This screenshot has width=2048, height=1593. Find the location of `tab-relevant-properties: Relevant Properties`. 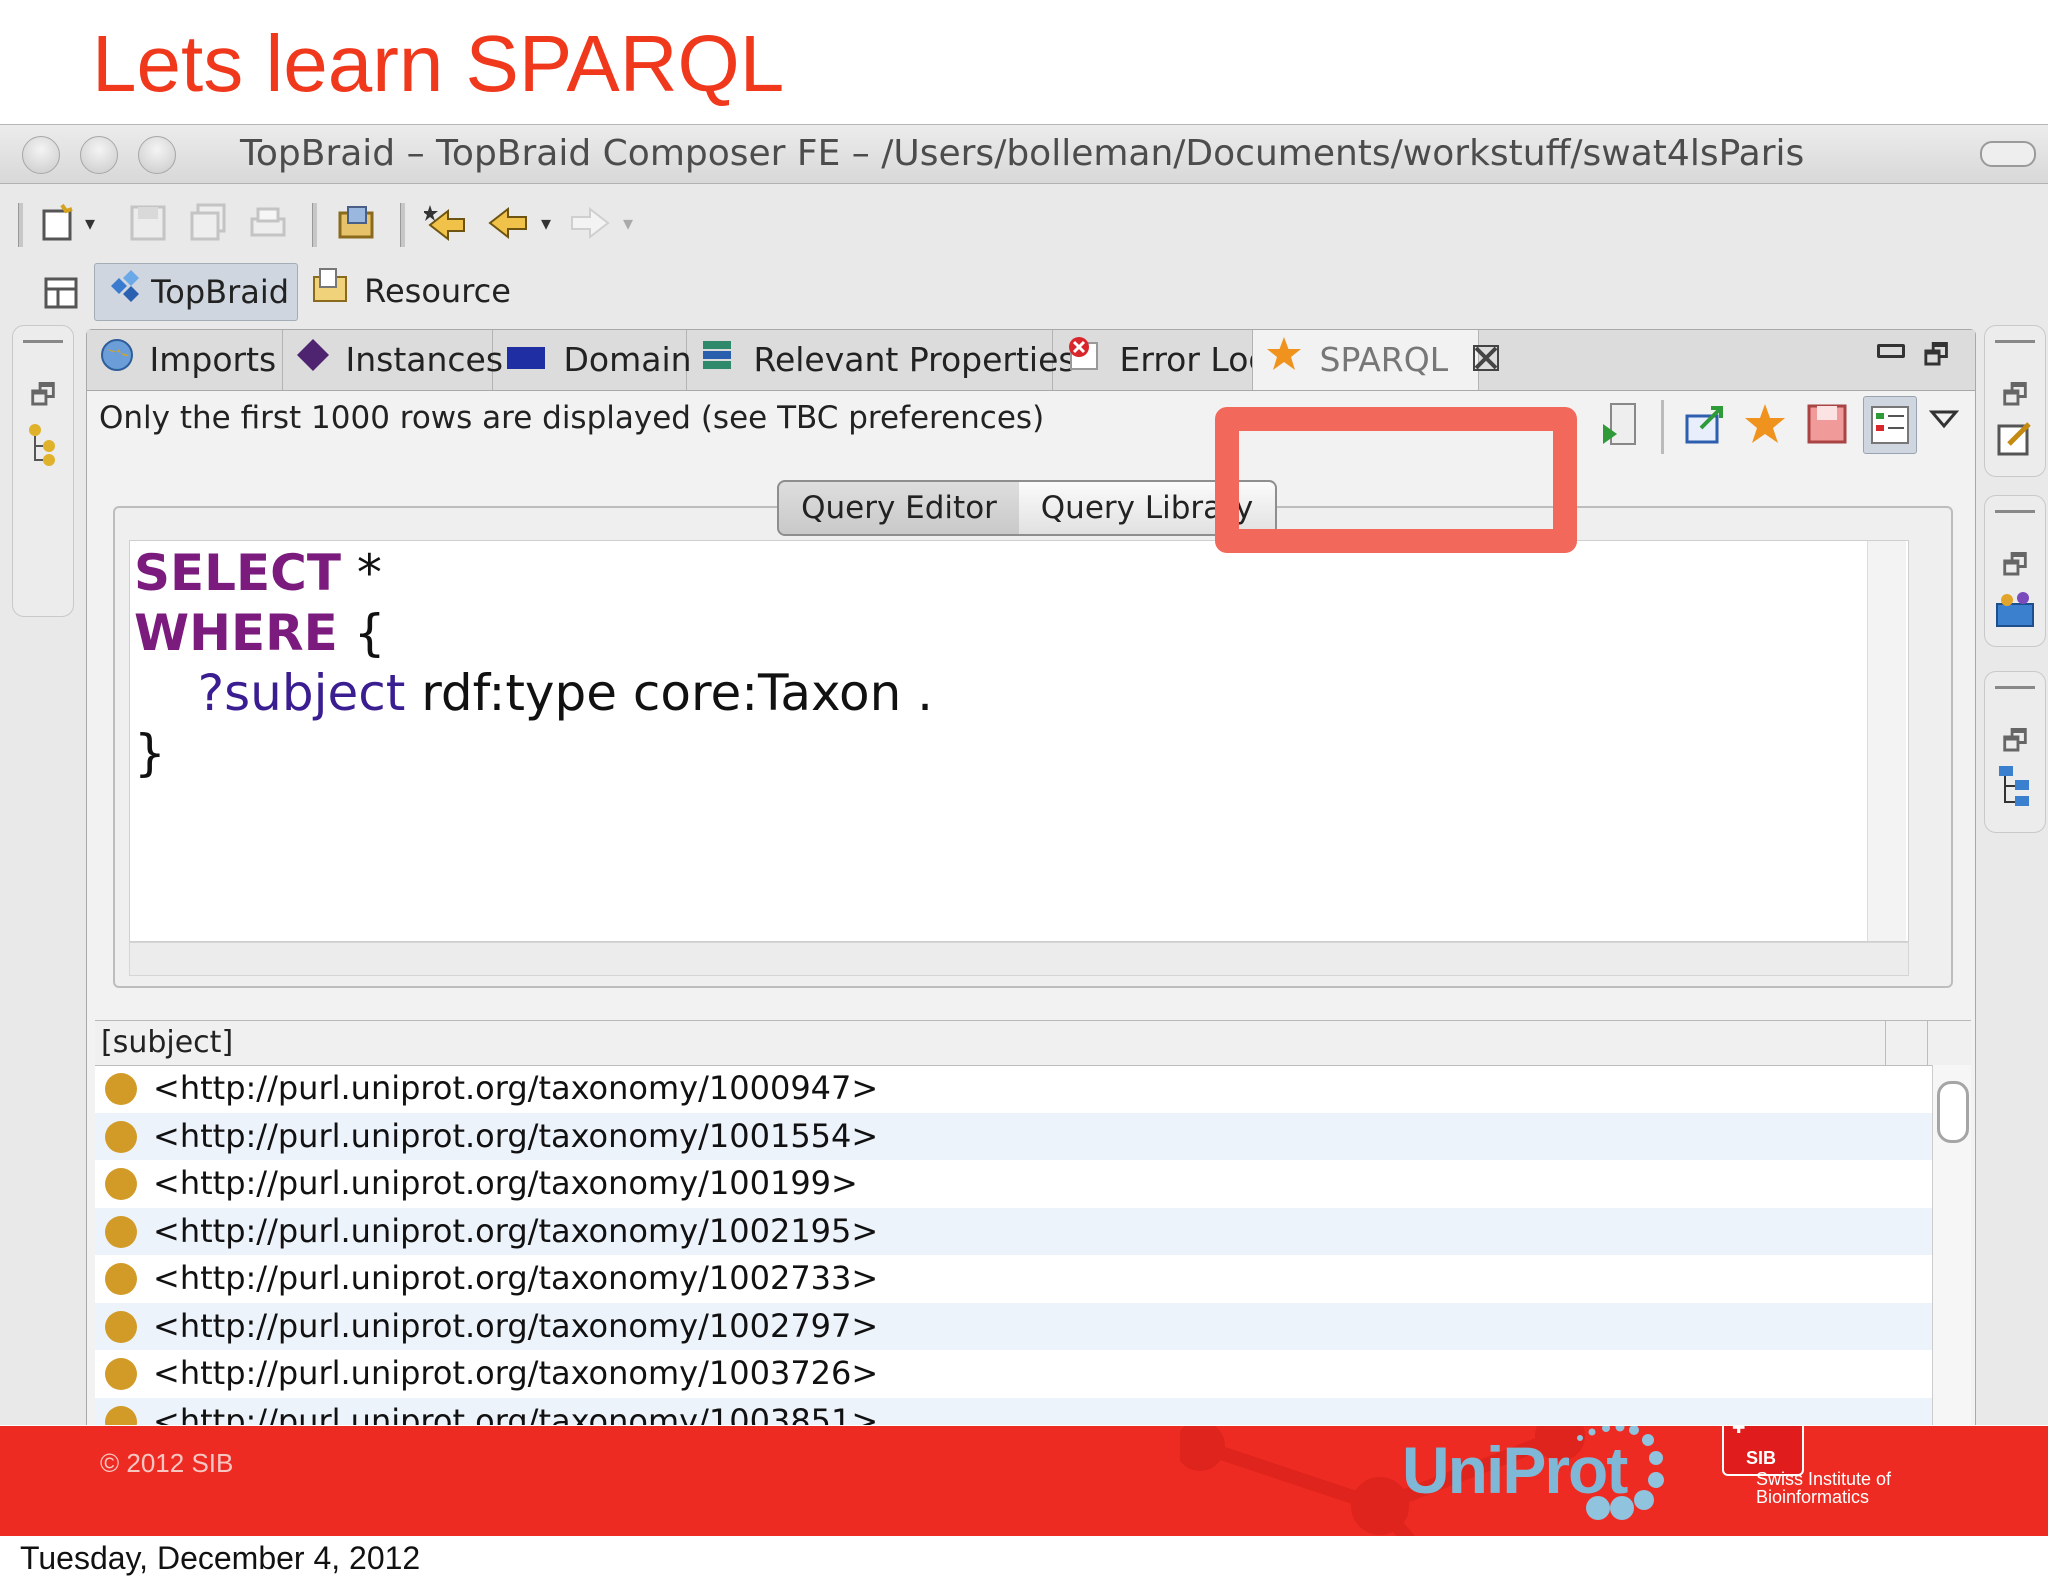

tab-relevant-properties: Relevant Properties is located at coordinates (881, 360).